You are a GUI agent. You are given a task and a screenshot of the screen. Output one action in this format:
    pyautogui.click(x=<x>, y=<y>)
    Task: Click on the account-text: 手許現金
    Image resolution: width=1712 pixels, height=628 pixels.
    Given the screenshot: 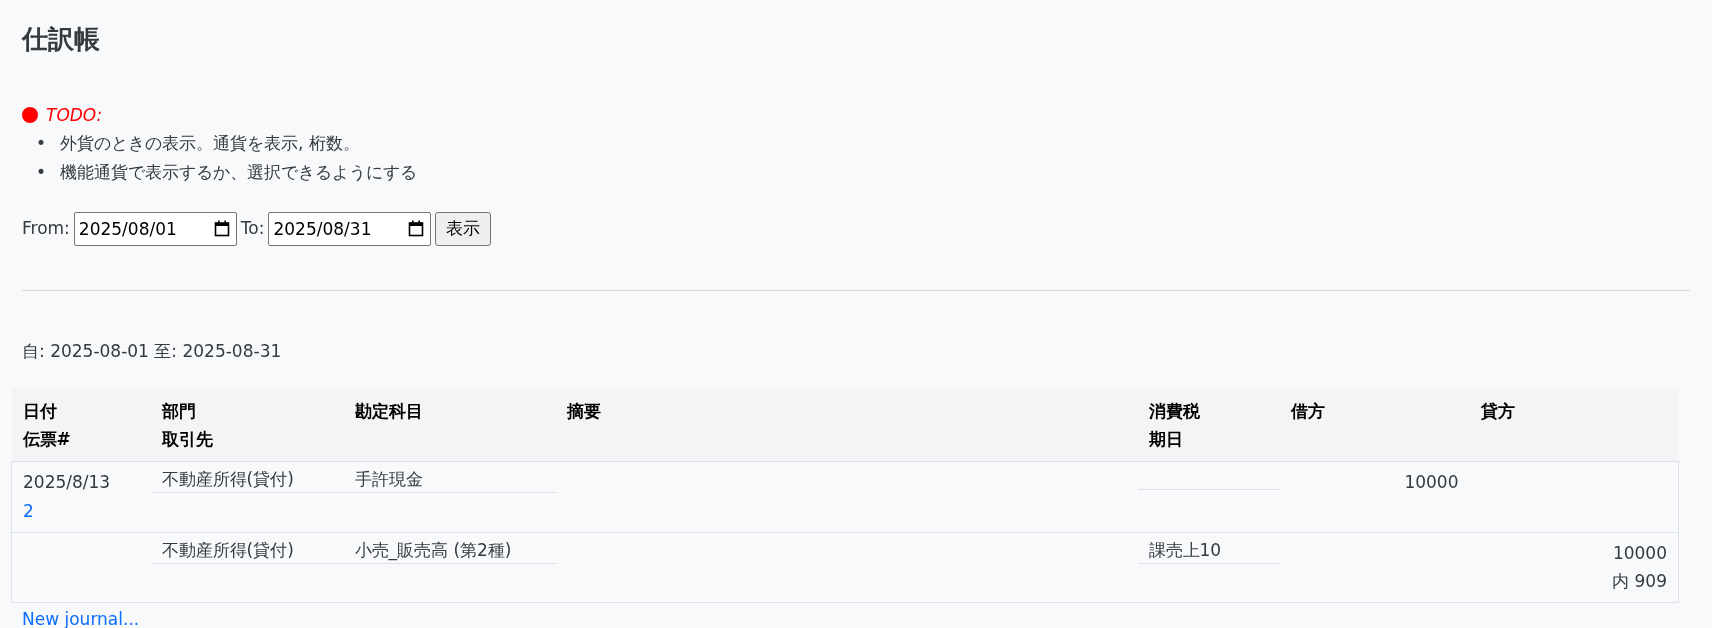 What is the action you would take?
    pyautogui.click(x=388, y=478)
    